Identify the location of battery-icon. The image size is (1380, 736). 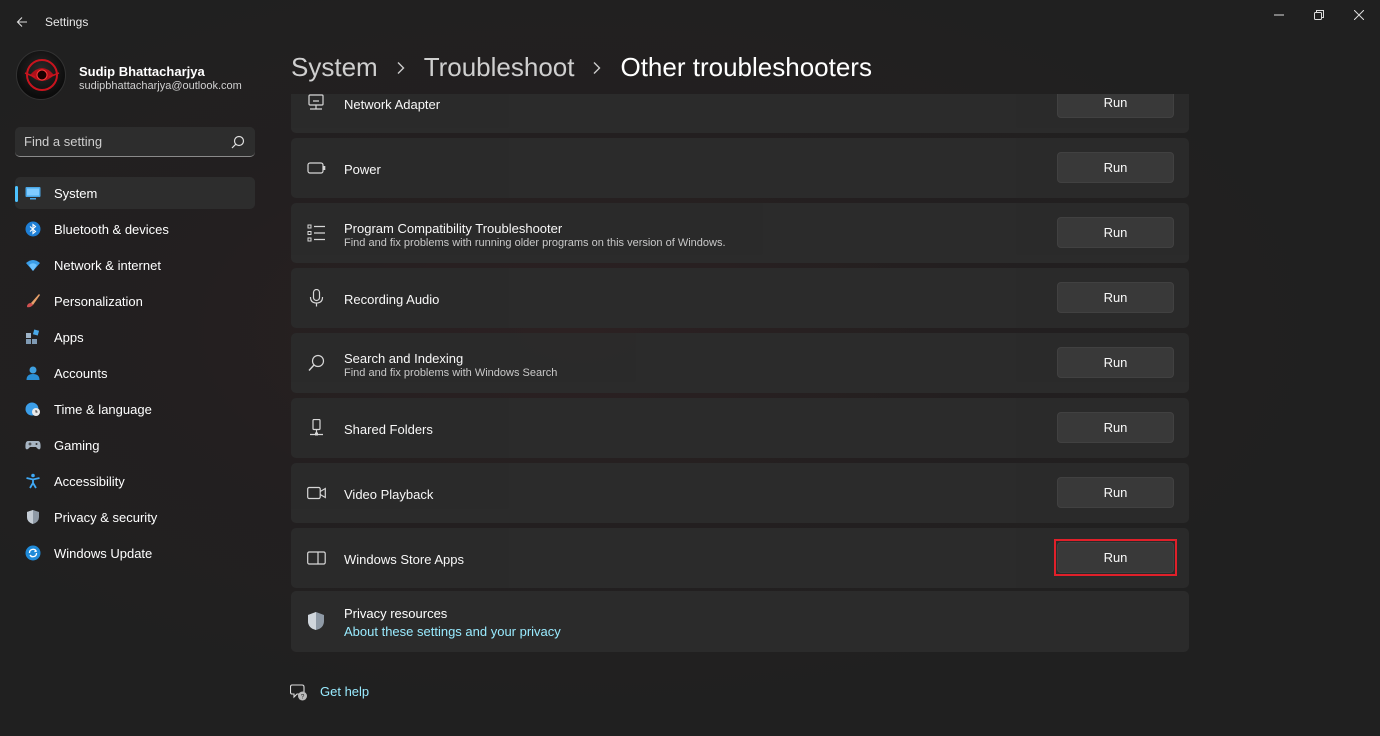
(316, 168).